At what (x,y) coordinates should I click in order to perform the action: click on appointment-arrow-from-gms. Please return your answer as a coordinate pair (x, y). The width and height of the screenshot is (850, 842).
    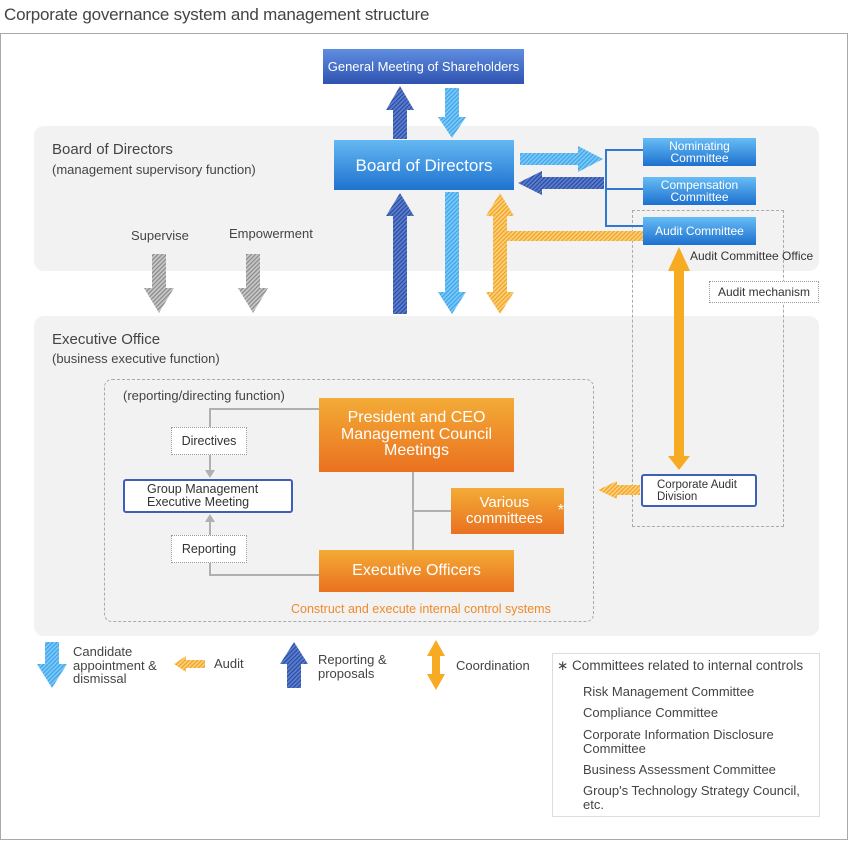
    Looking at the image, I should click on (452, 113).